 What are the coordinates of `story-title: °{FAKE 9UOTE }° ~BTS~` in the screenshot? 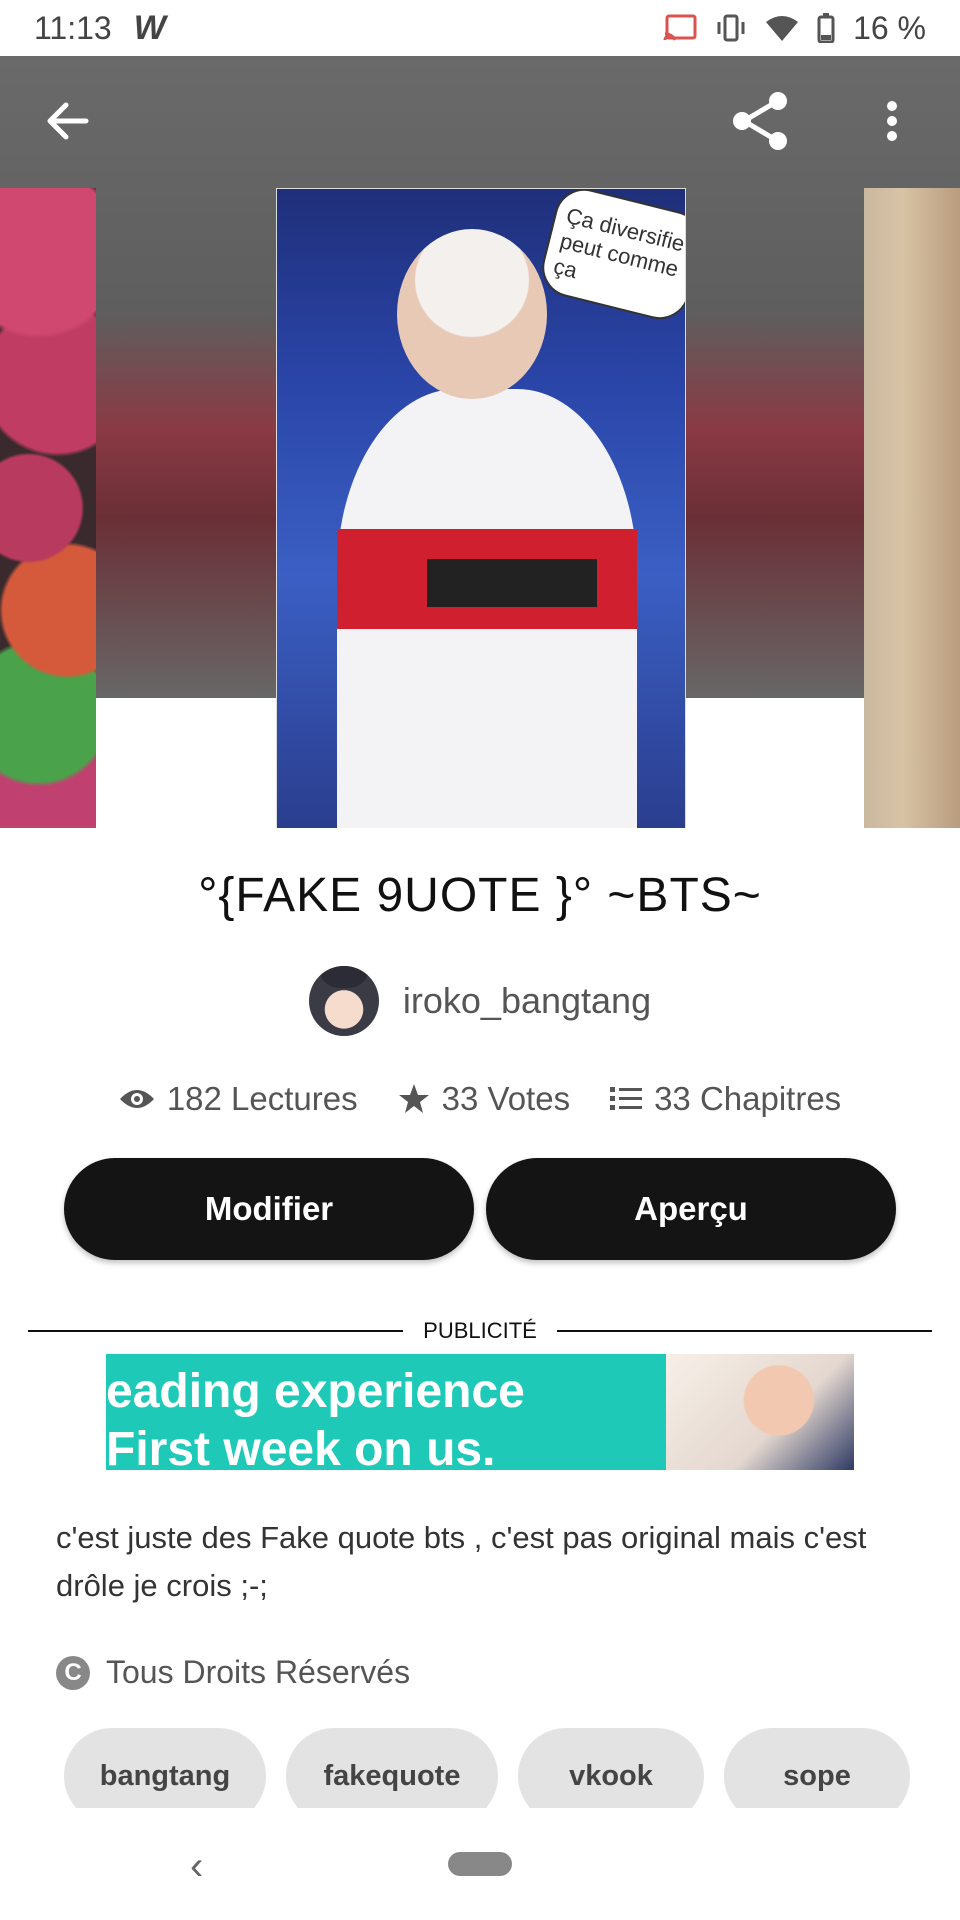 It's located at (480, 895).